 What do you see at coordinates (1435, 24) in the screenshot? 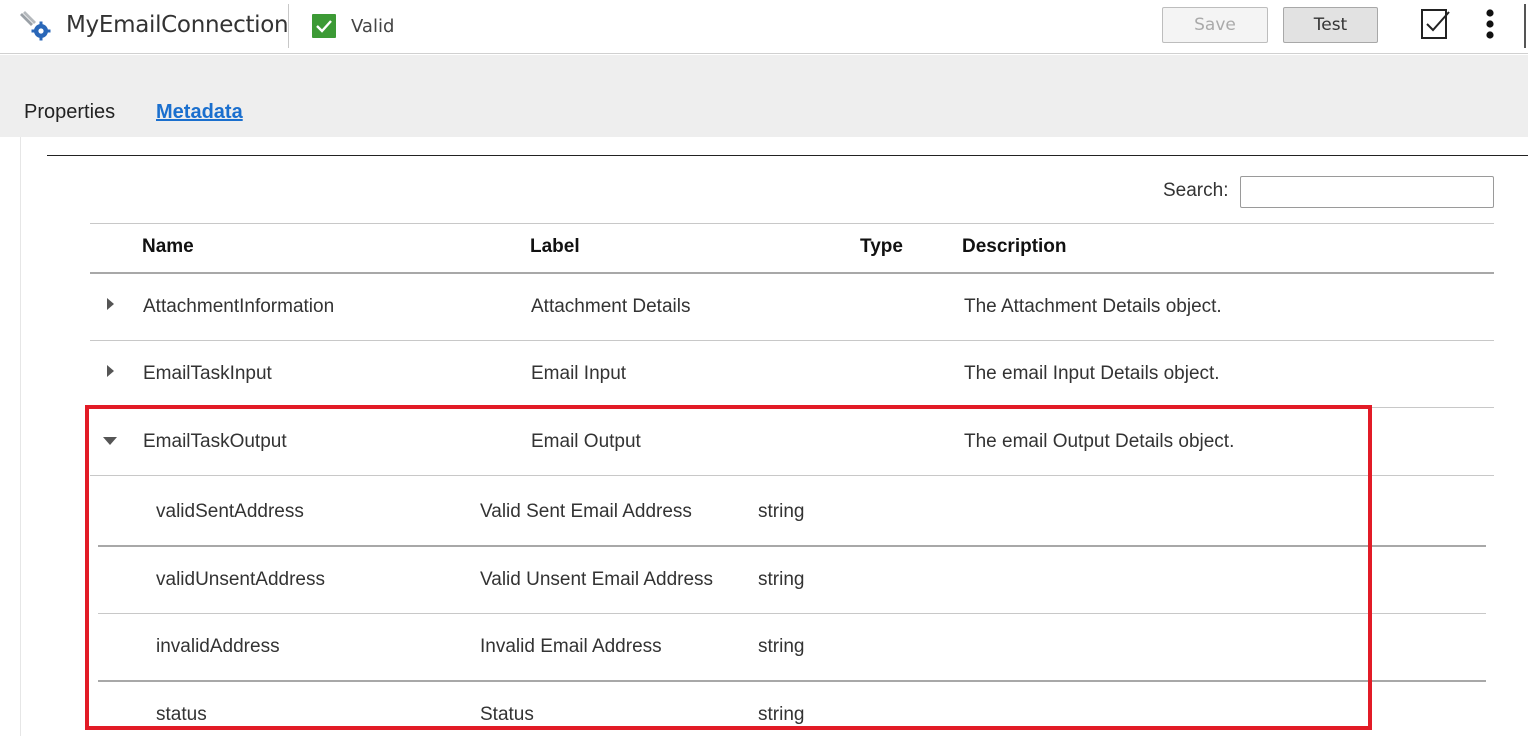
I see `validate-icon` at bounding box center [1435, 24].